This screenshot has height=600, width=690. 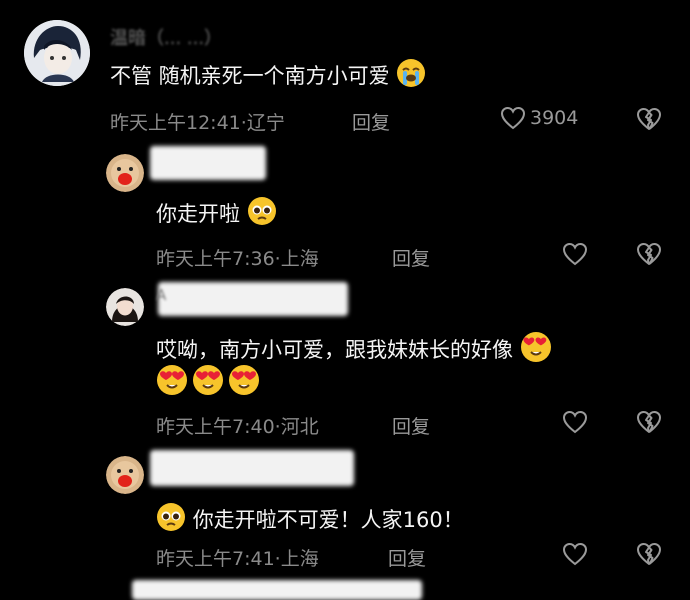 What do you see at coordinates (198, 214) in the screenshot?
I see `comment-text-content: 你走开啦` at bounding box center [198, 214].